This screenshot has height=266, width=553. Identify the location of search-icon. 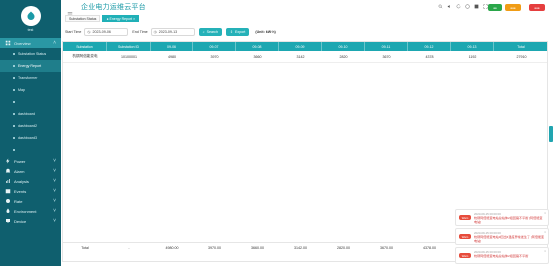
(440, 6).